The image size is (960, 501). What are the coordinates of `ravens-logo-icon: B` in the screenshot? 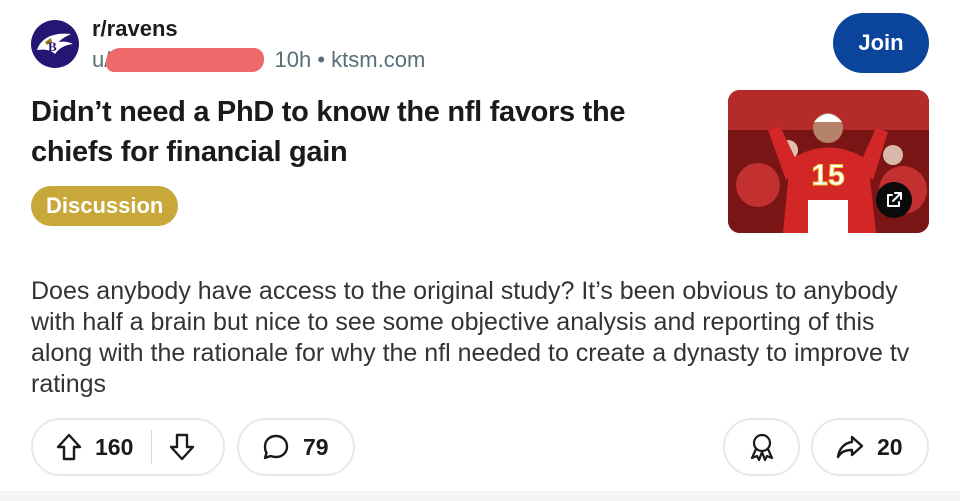 It's located at (55, 43).